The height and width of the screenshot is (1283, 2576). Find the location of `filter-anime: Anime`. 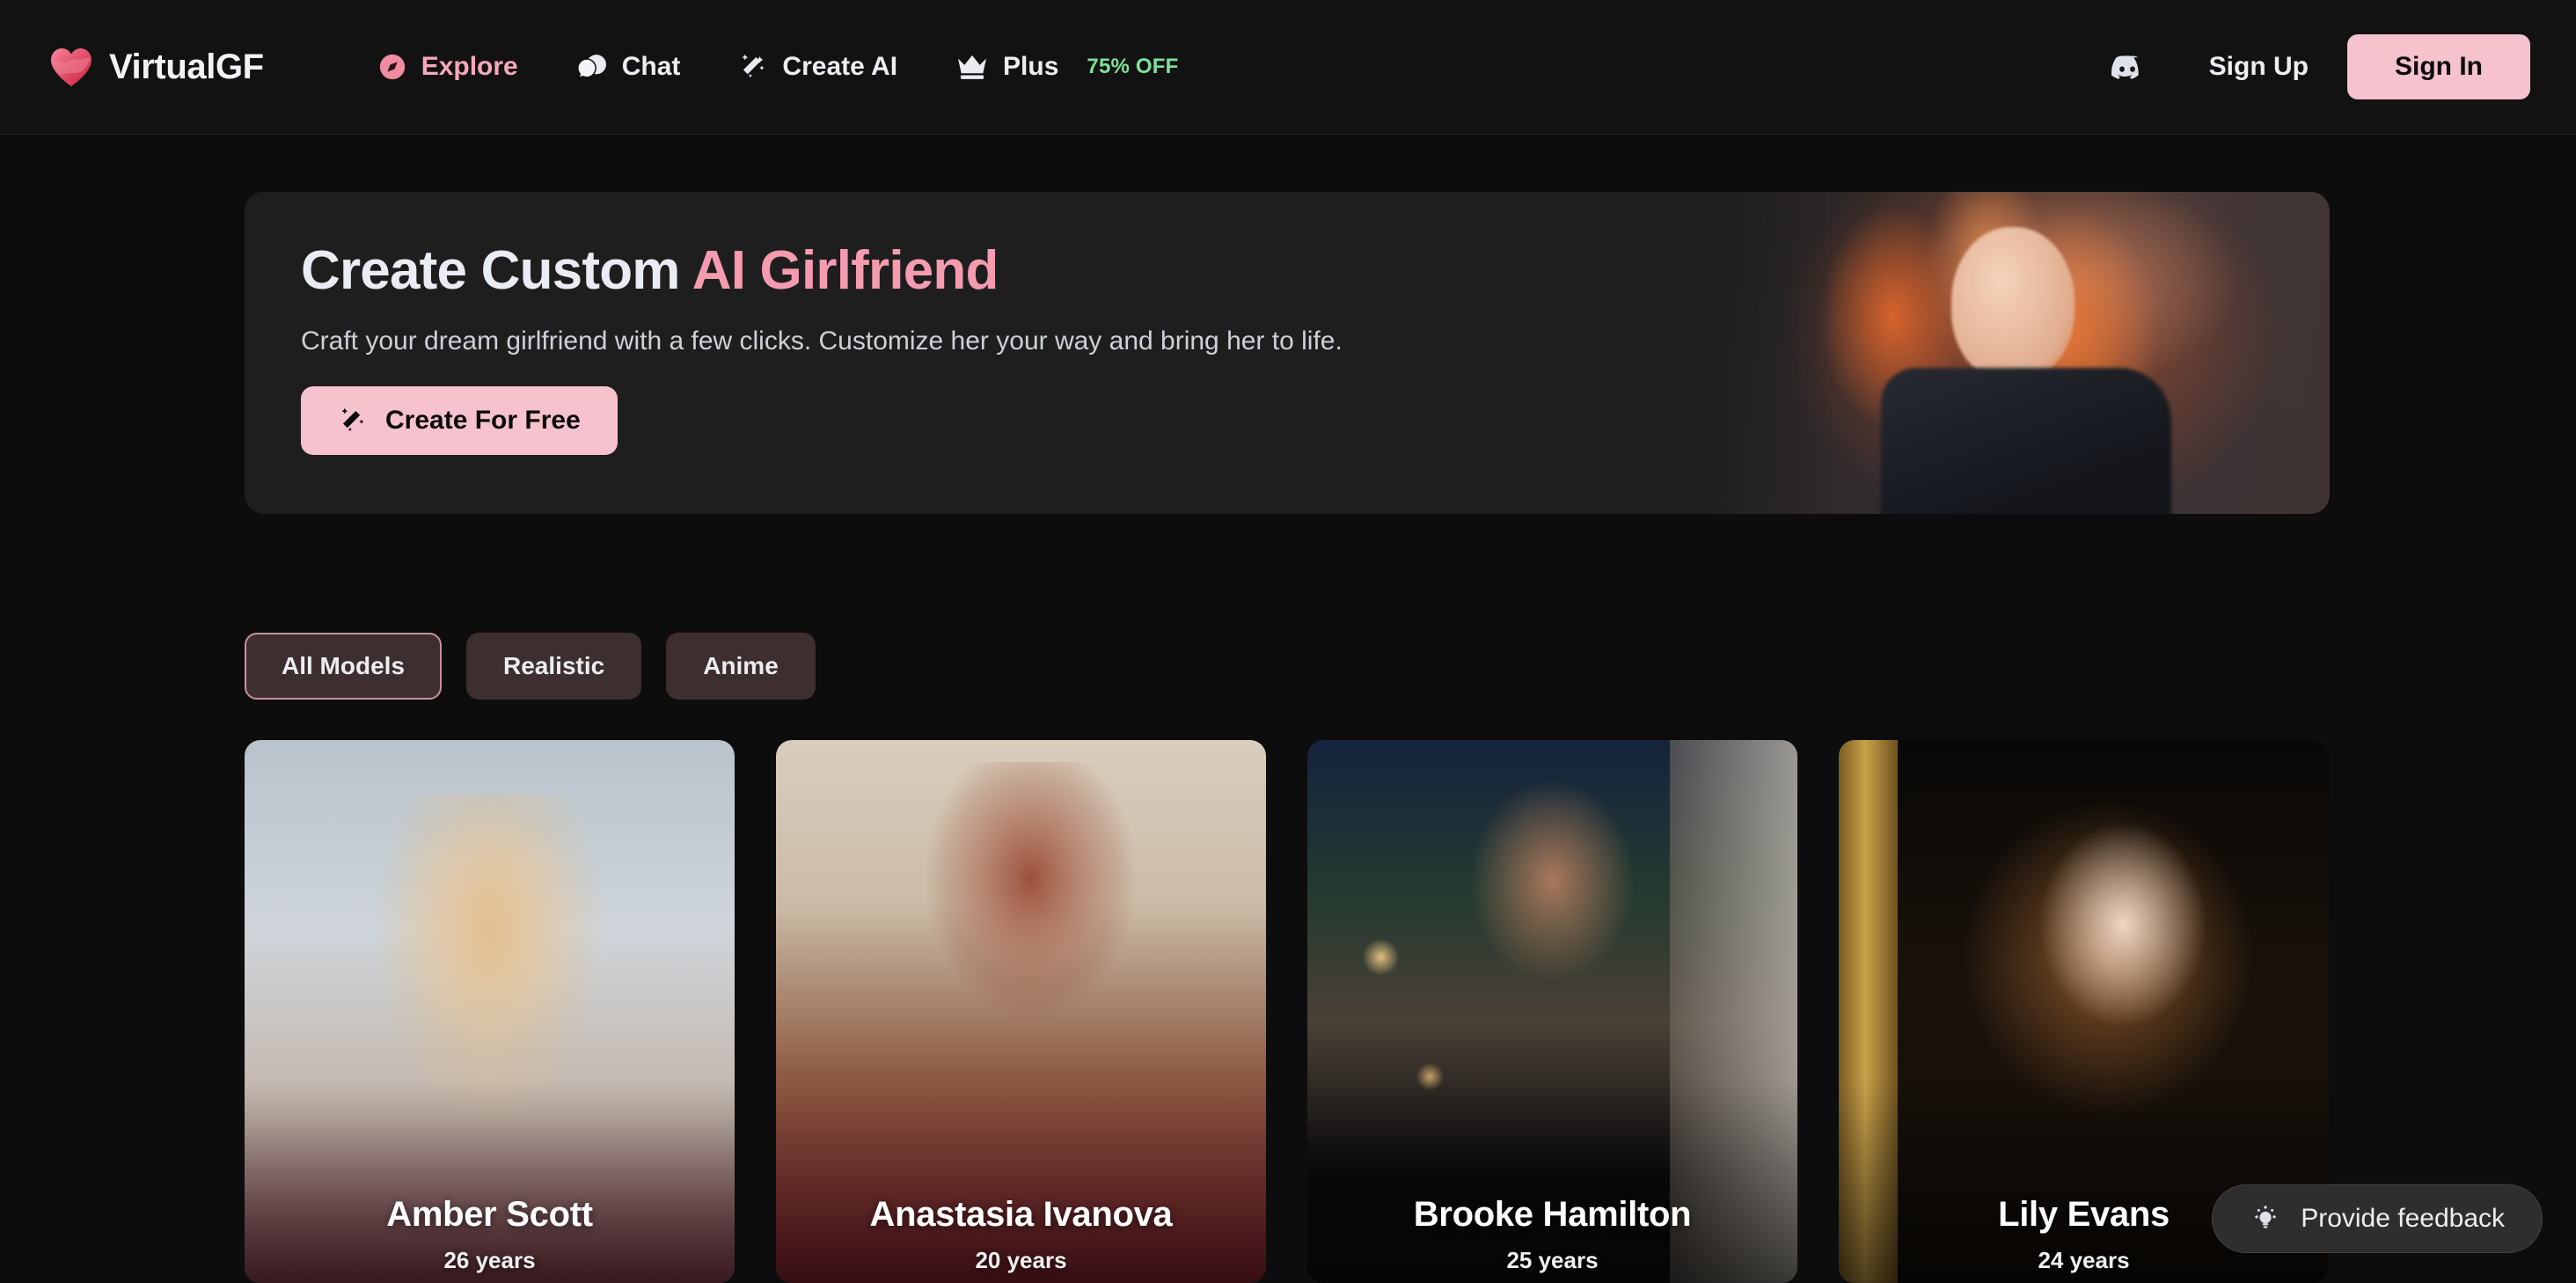

filter-anime: Anime is located at coordinates (741, 666).